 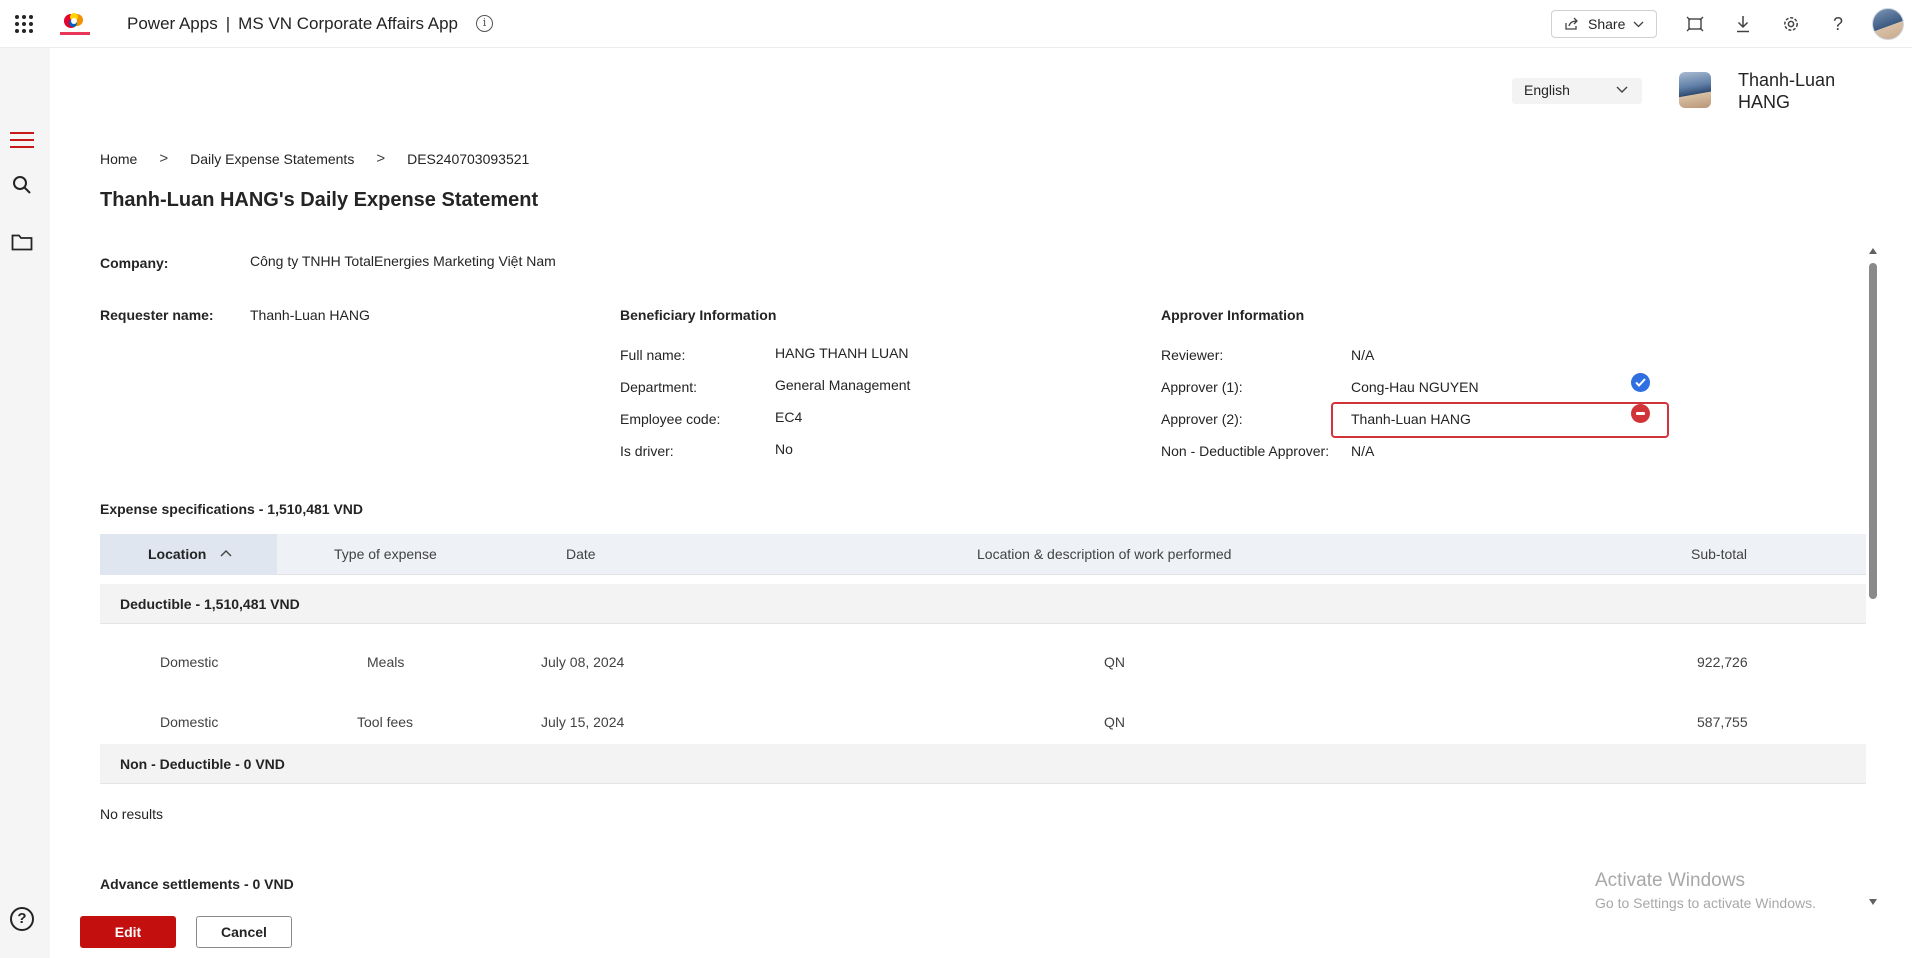 What do you see at coordinates (1838, 24) in the screenshot?
I see `help-icon: ?` at bounding box center [1838, 24].